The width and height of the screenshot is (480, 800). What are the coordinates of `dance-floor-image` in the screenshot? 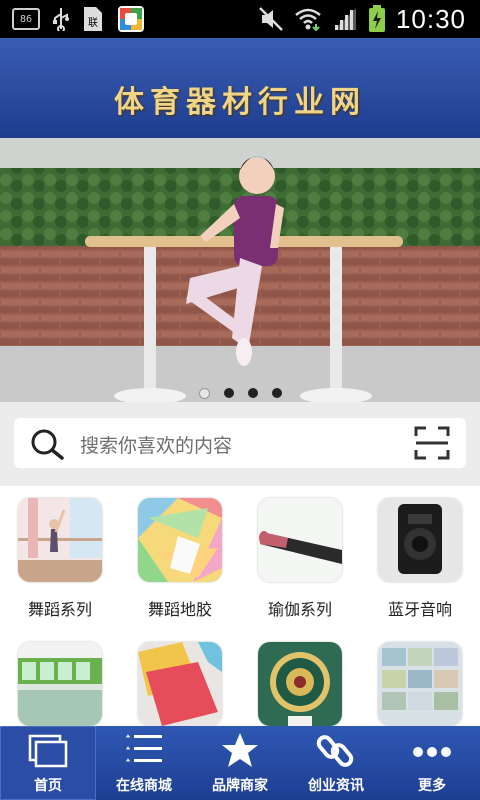 It's located at (180, 540).